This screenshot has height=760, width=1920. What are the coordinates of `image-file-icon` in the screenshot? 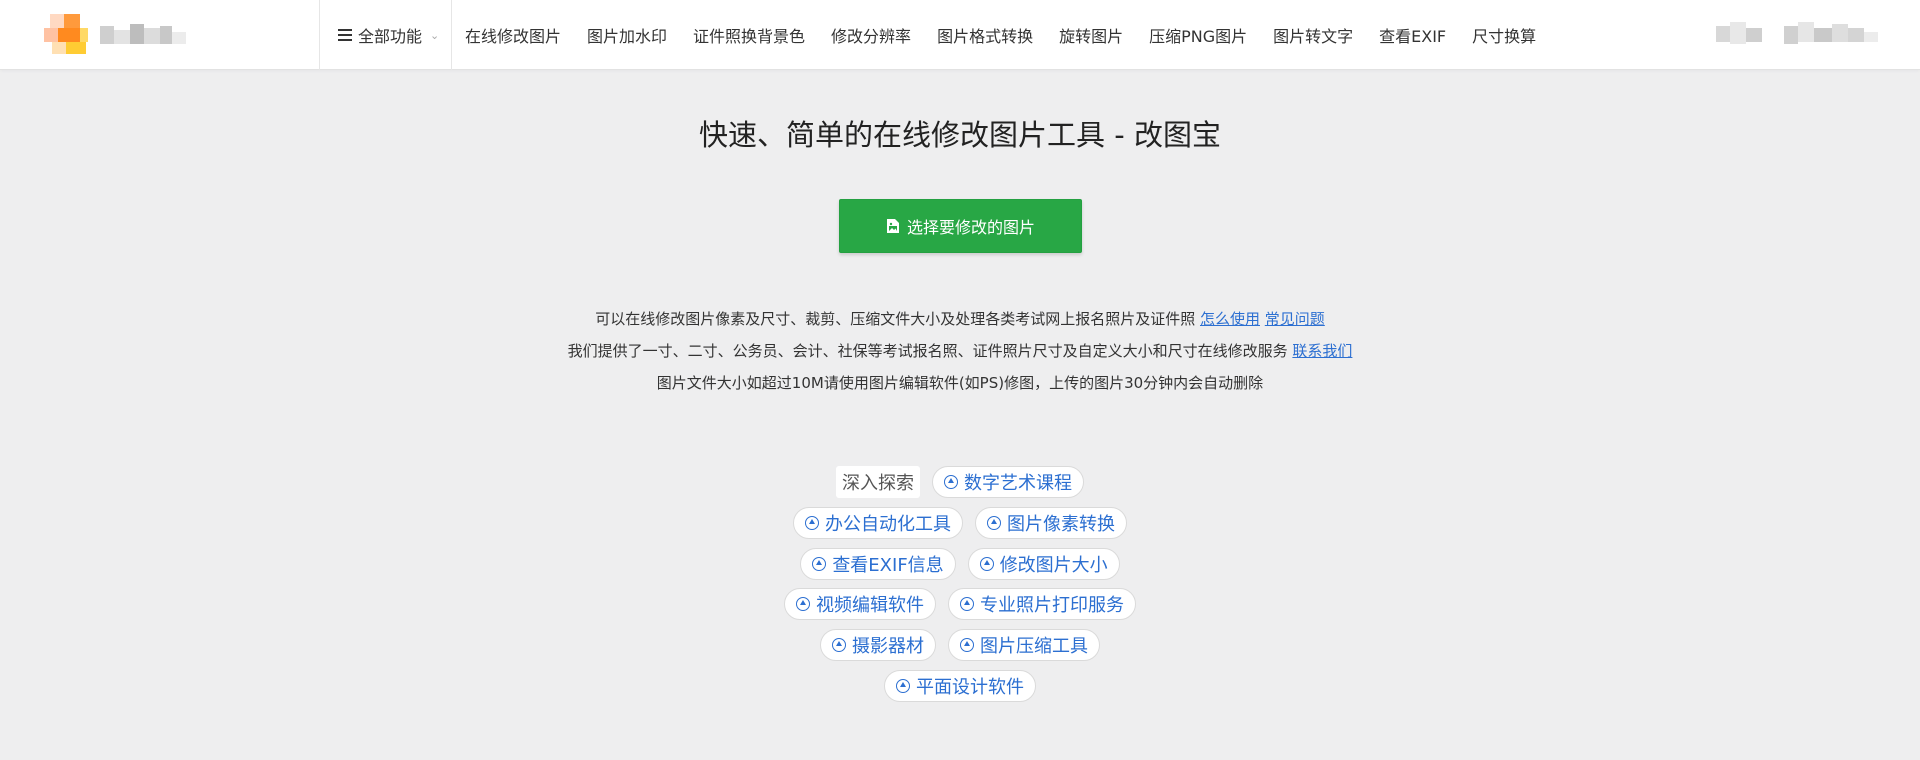 It's located at (892, 226).